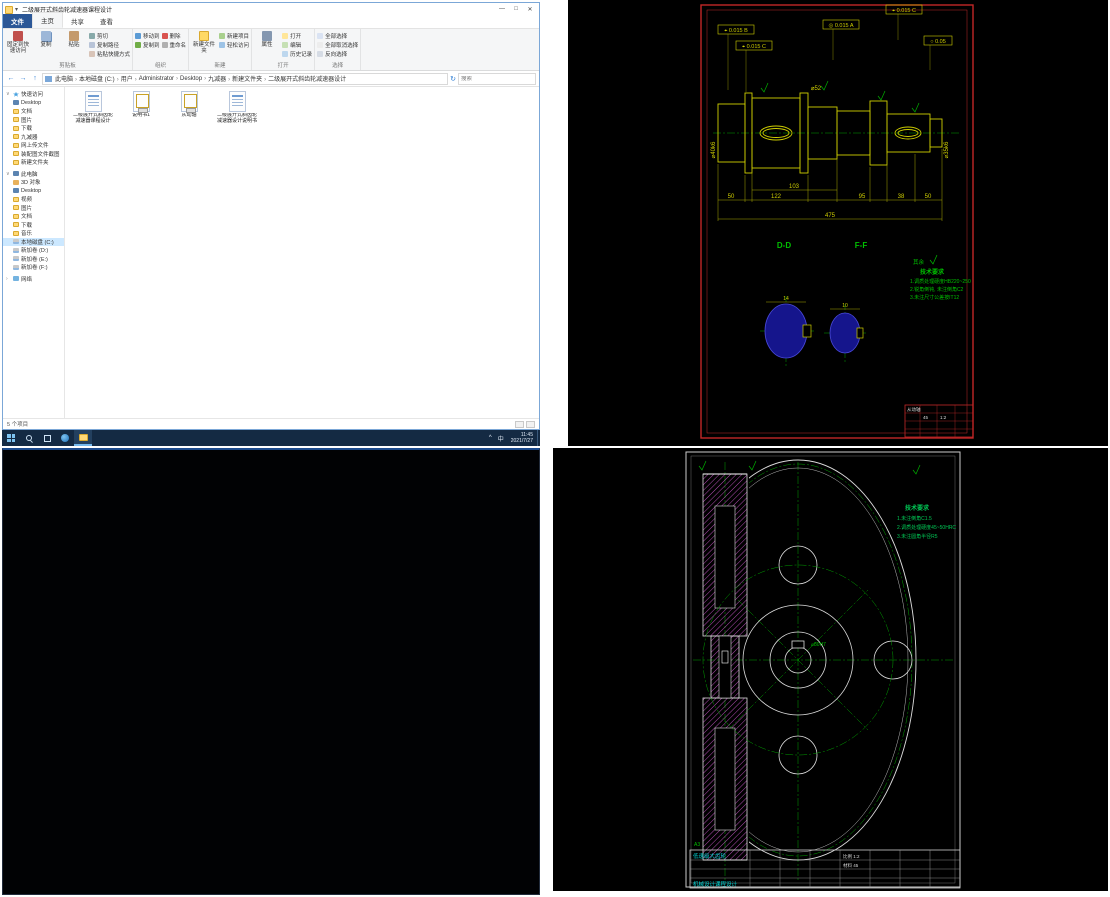 This screenshot has height=897, width=1110. Describe the element at coordinates (267, 39) in the screenshot. I see `properties-button: 属性` at that location.